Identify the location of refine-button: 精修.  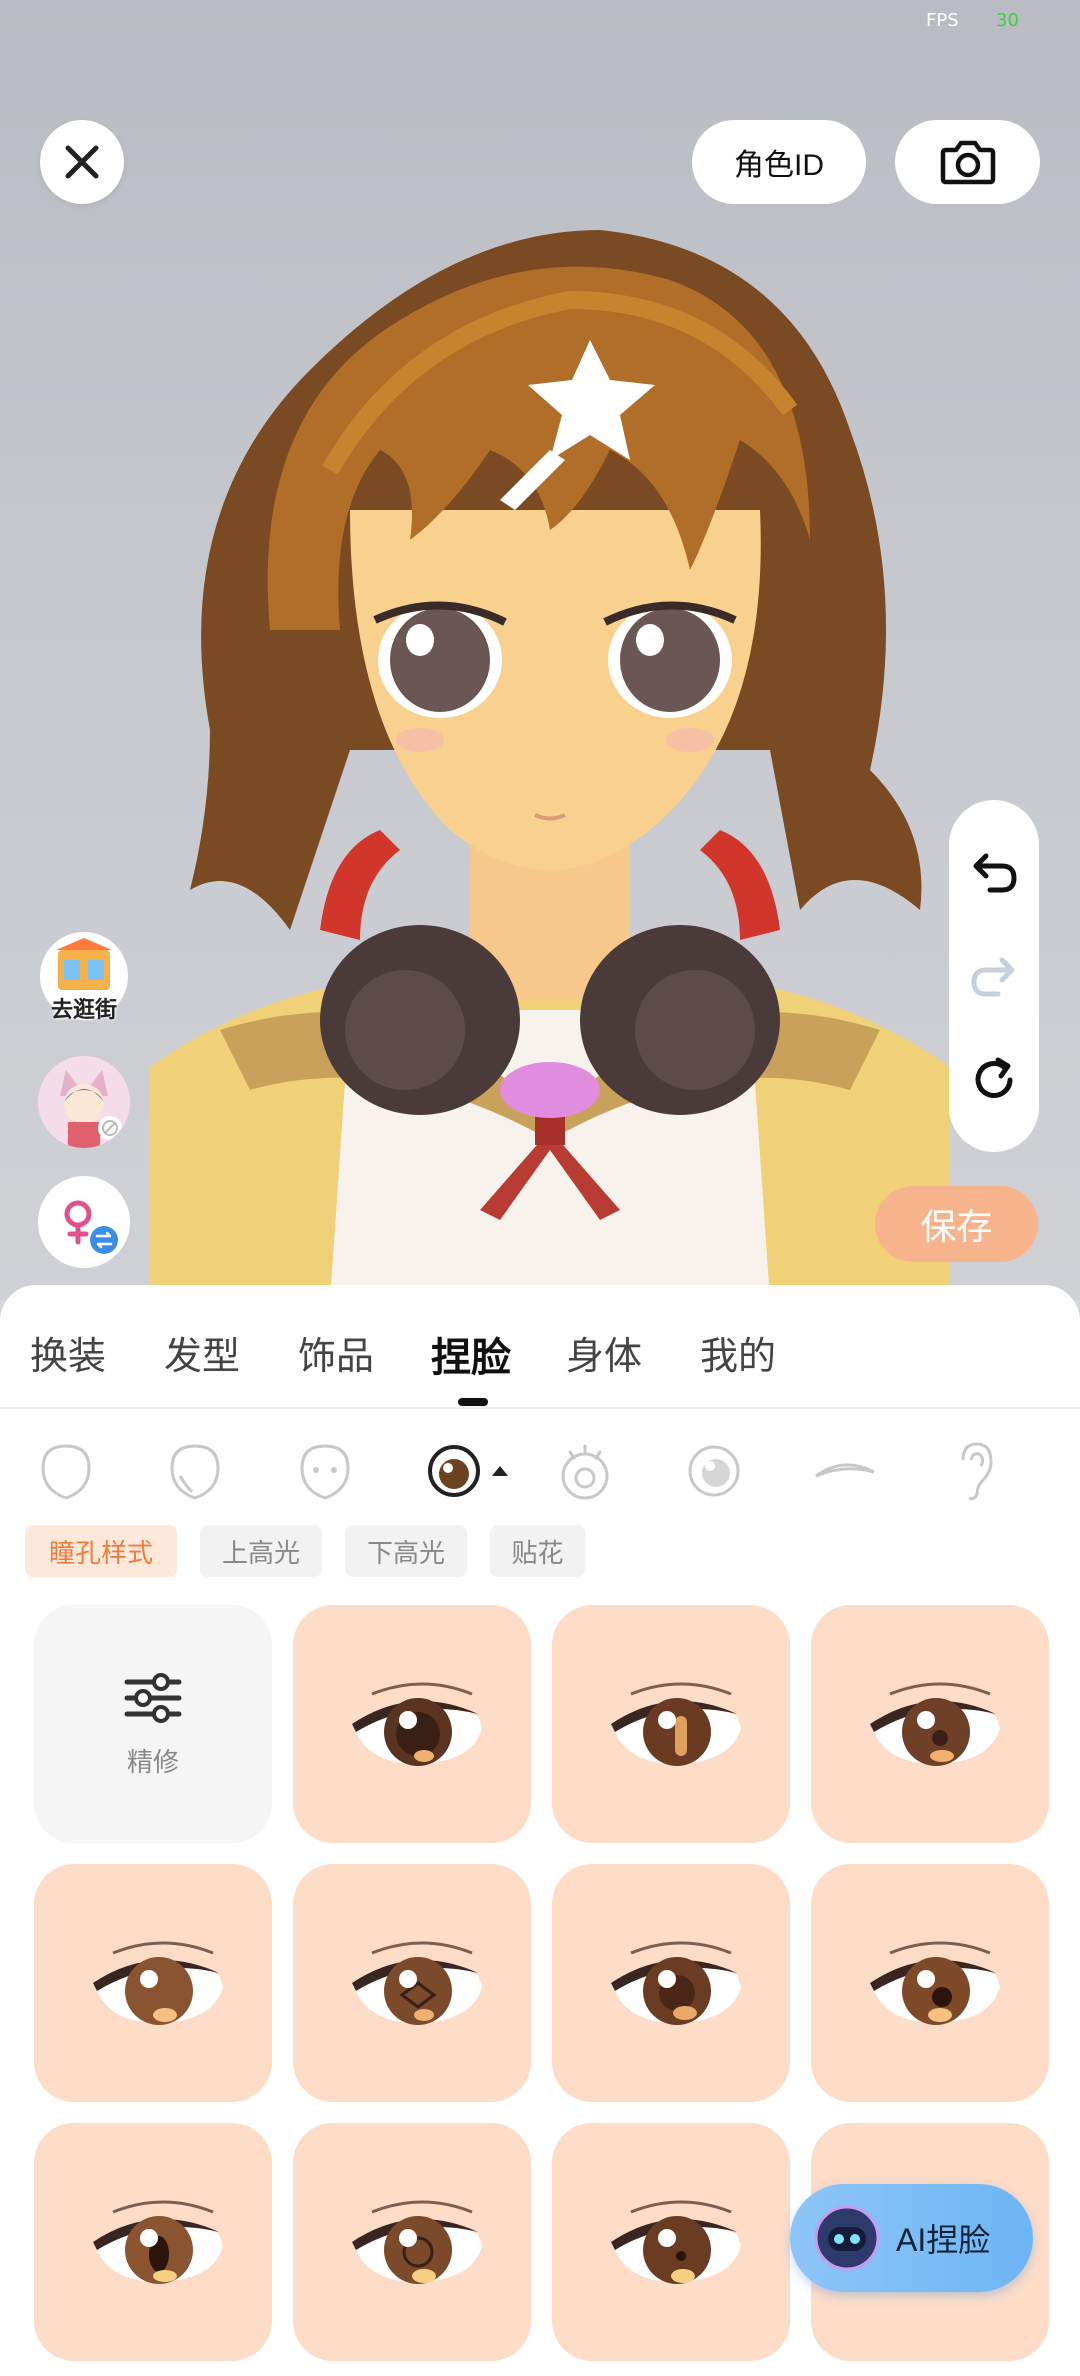
(153, 1724).